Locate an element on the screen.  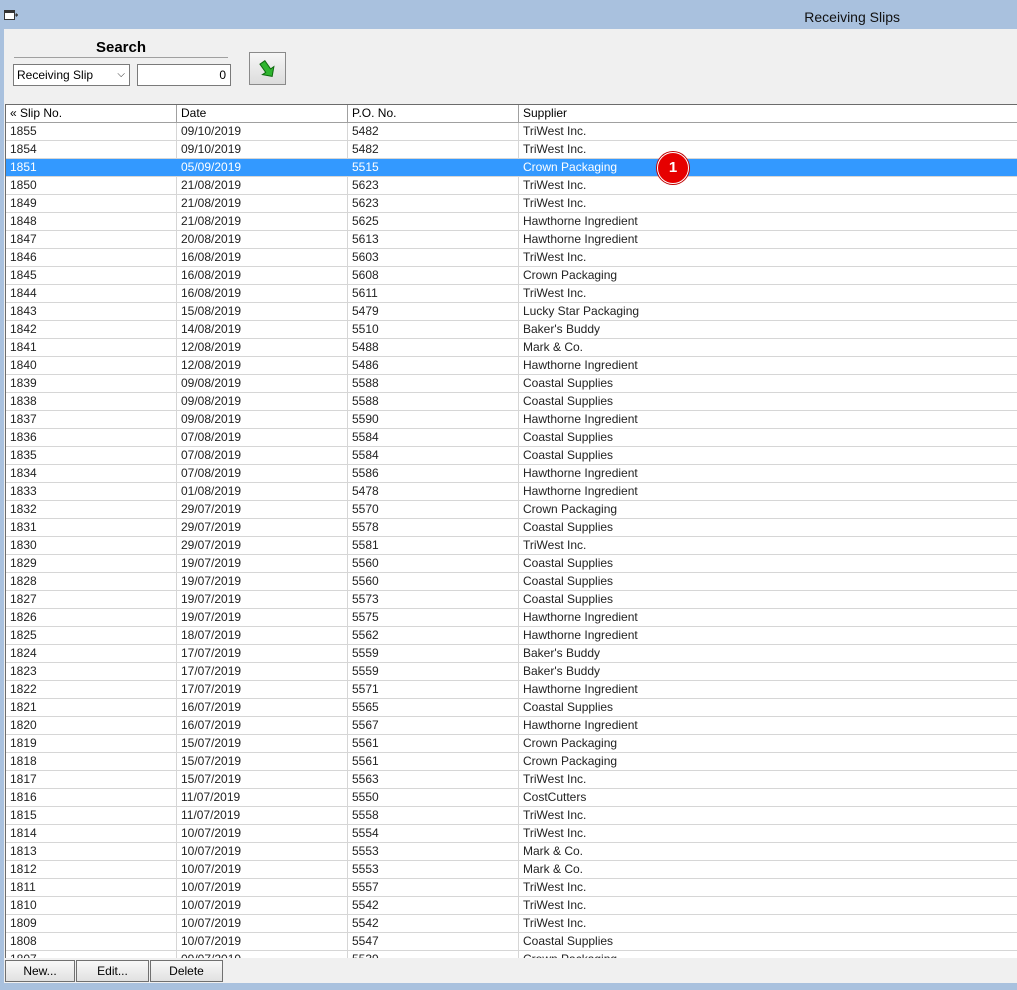
table-row: 1842 14/08/2019 5510 Baker's Buddy is located at coordinates (511, 330).